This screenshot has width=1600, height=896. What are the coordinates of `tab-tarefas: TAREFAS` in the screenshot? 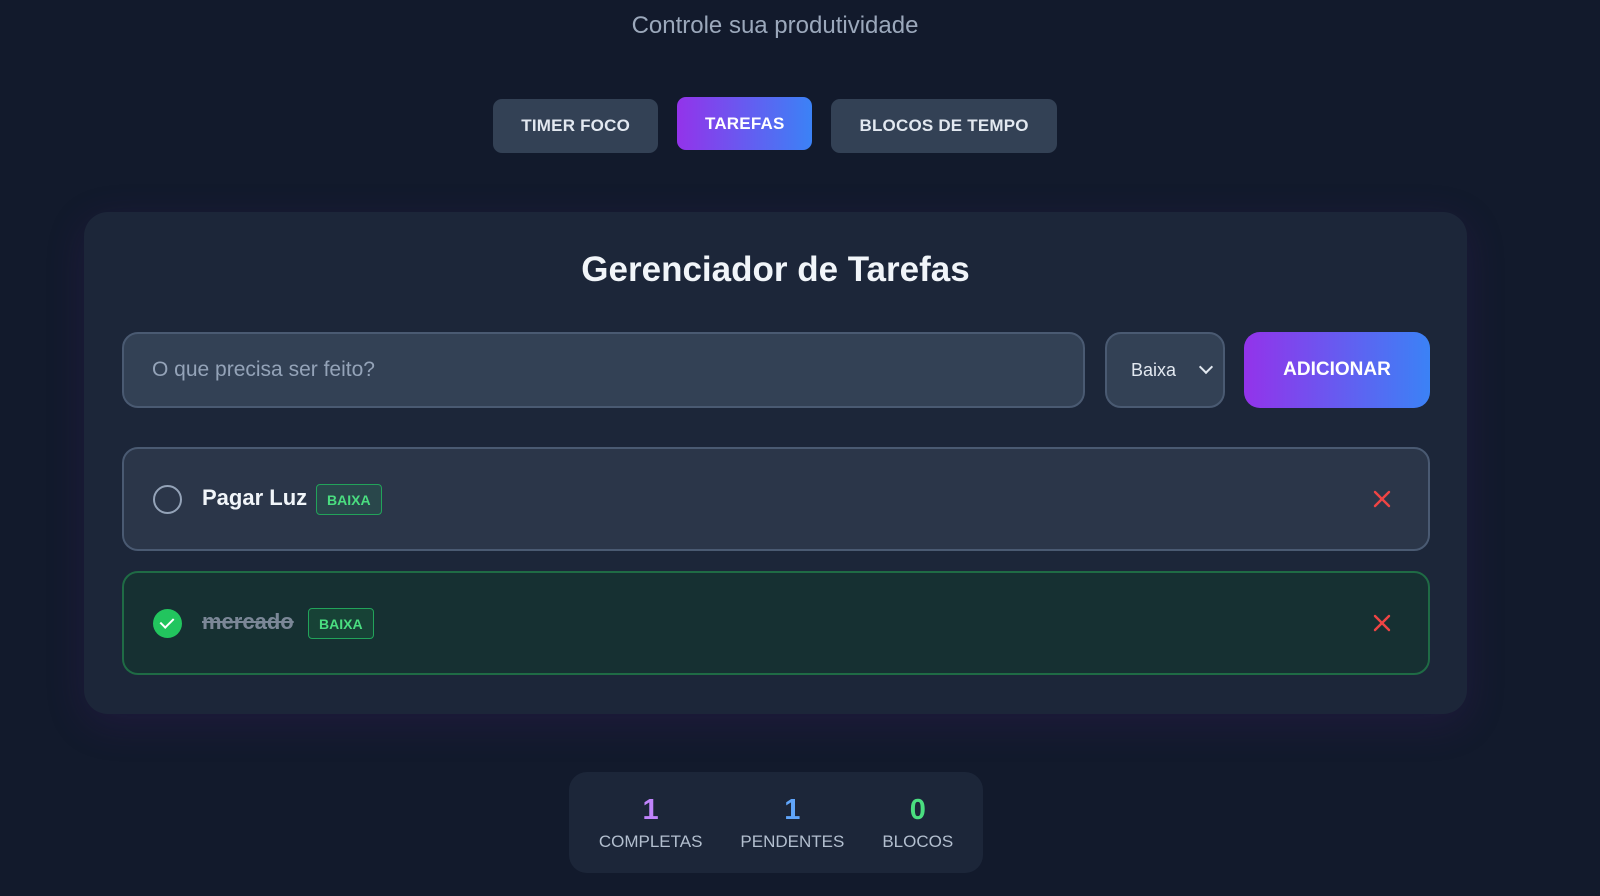 It's located at (745, 123).